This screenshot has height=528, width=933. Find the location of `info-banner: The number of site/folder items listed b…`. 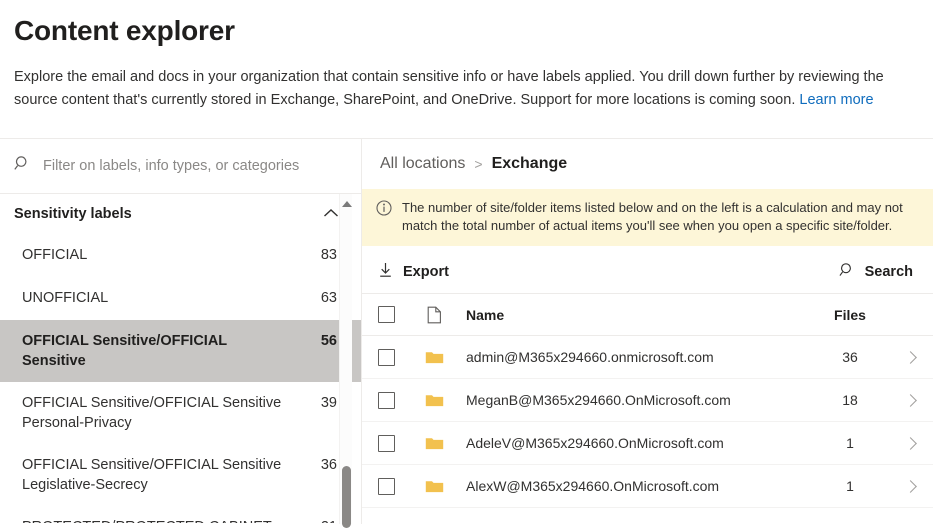

info-banner: The number of site/folder items listed b… is located at coordinates (647, 217).